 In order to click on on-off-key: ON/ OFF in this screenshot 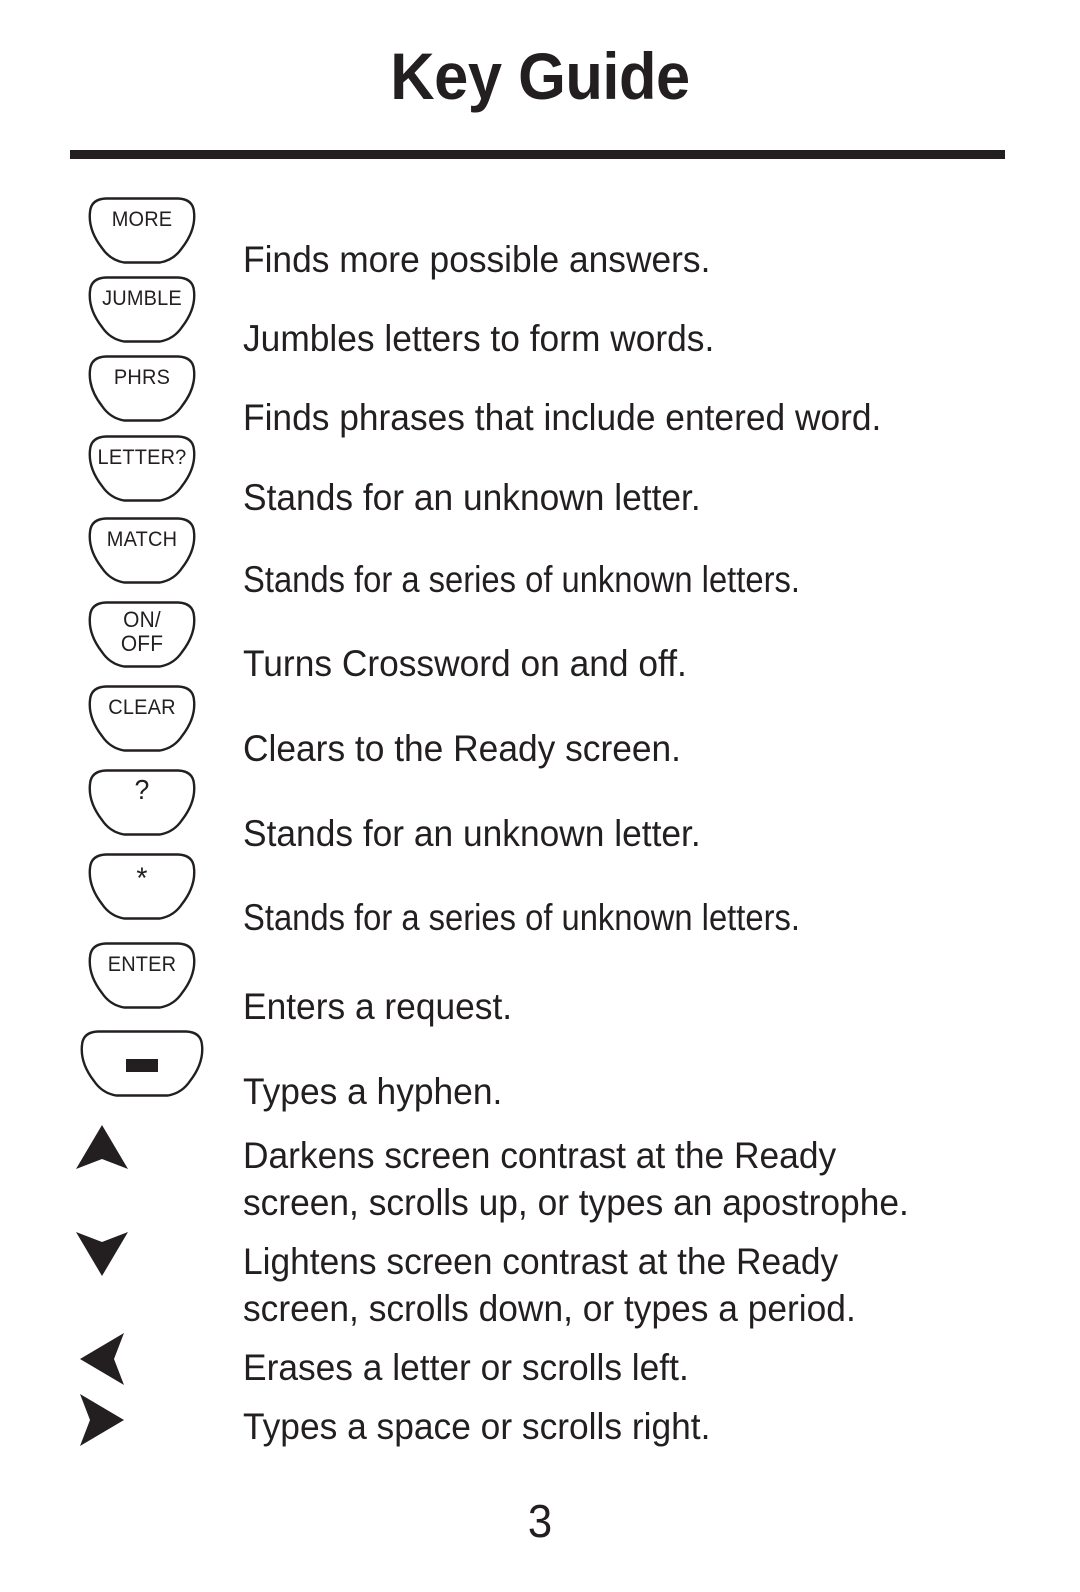, I will do `click(142, 635)`.